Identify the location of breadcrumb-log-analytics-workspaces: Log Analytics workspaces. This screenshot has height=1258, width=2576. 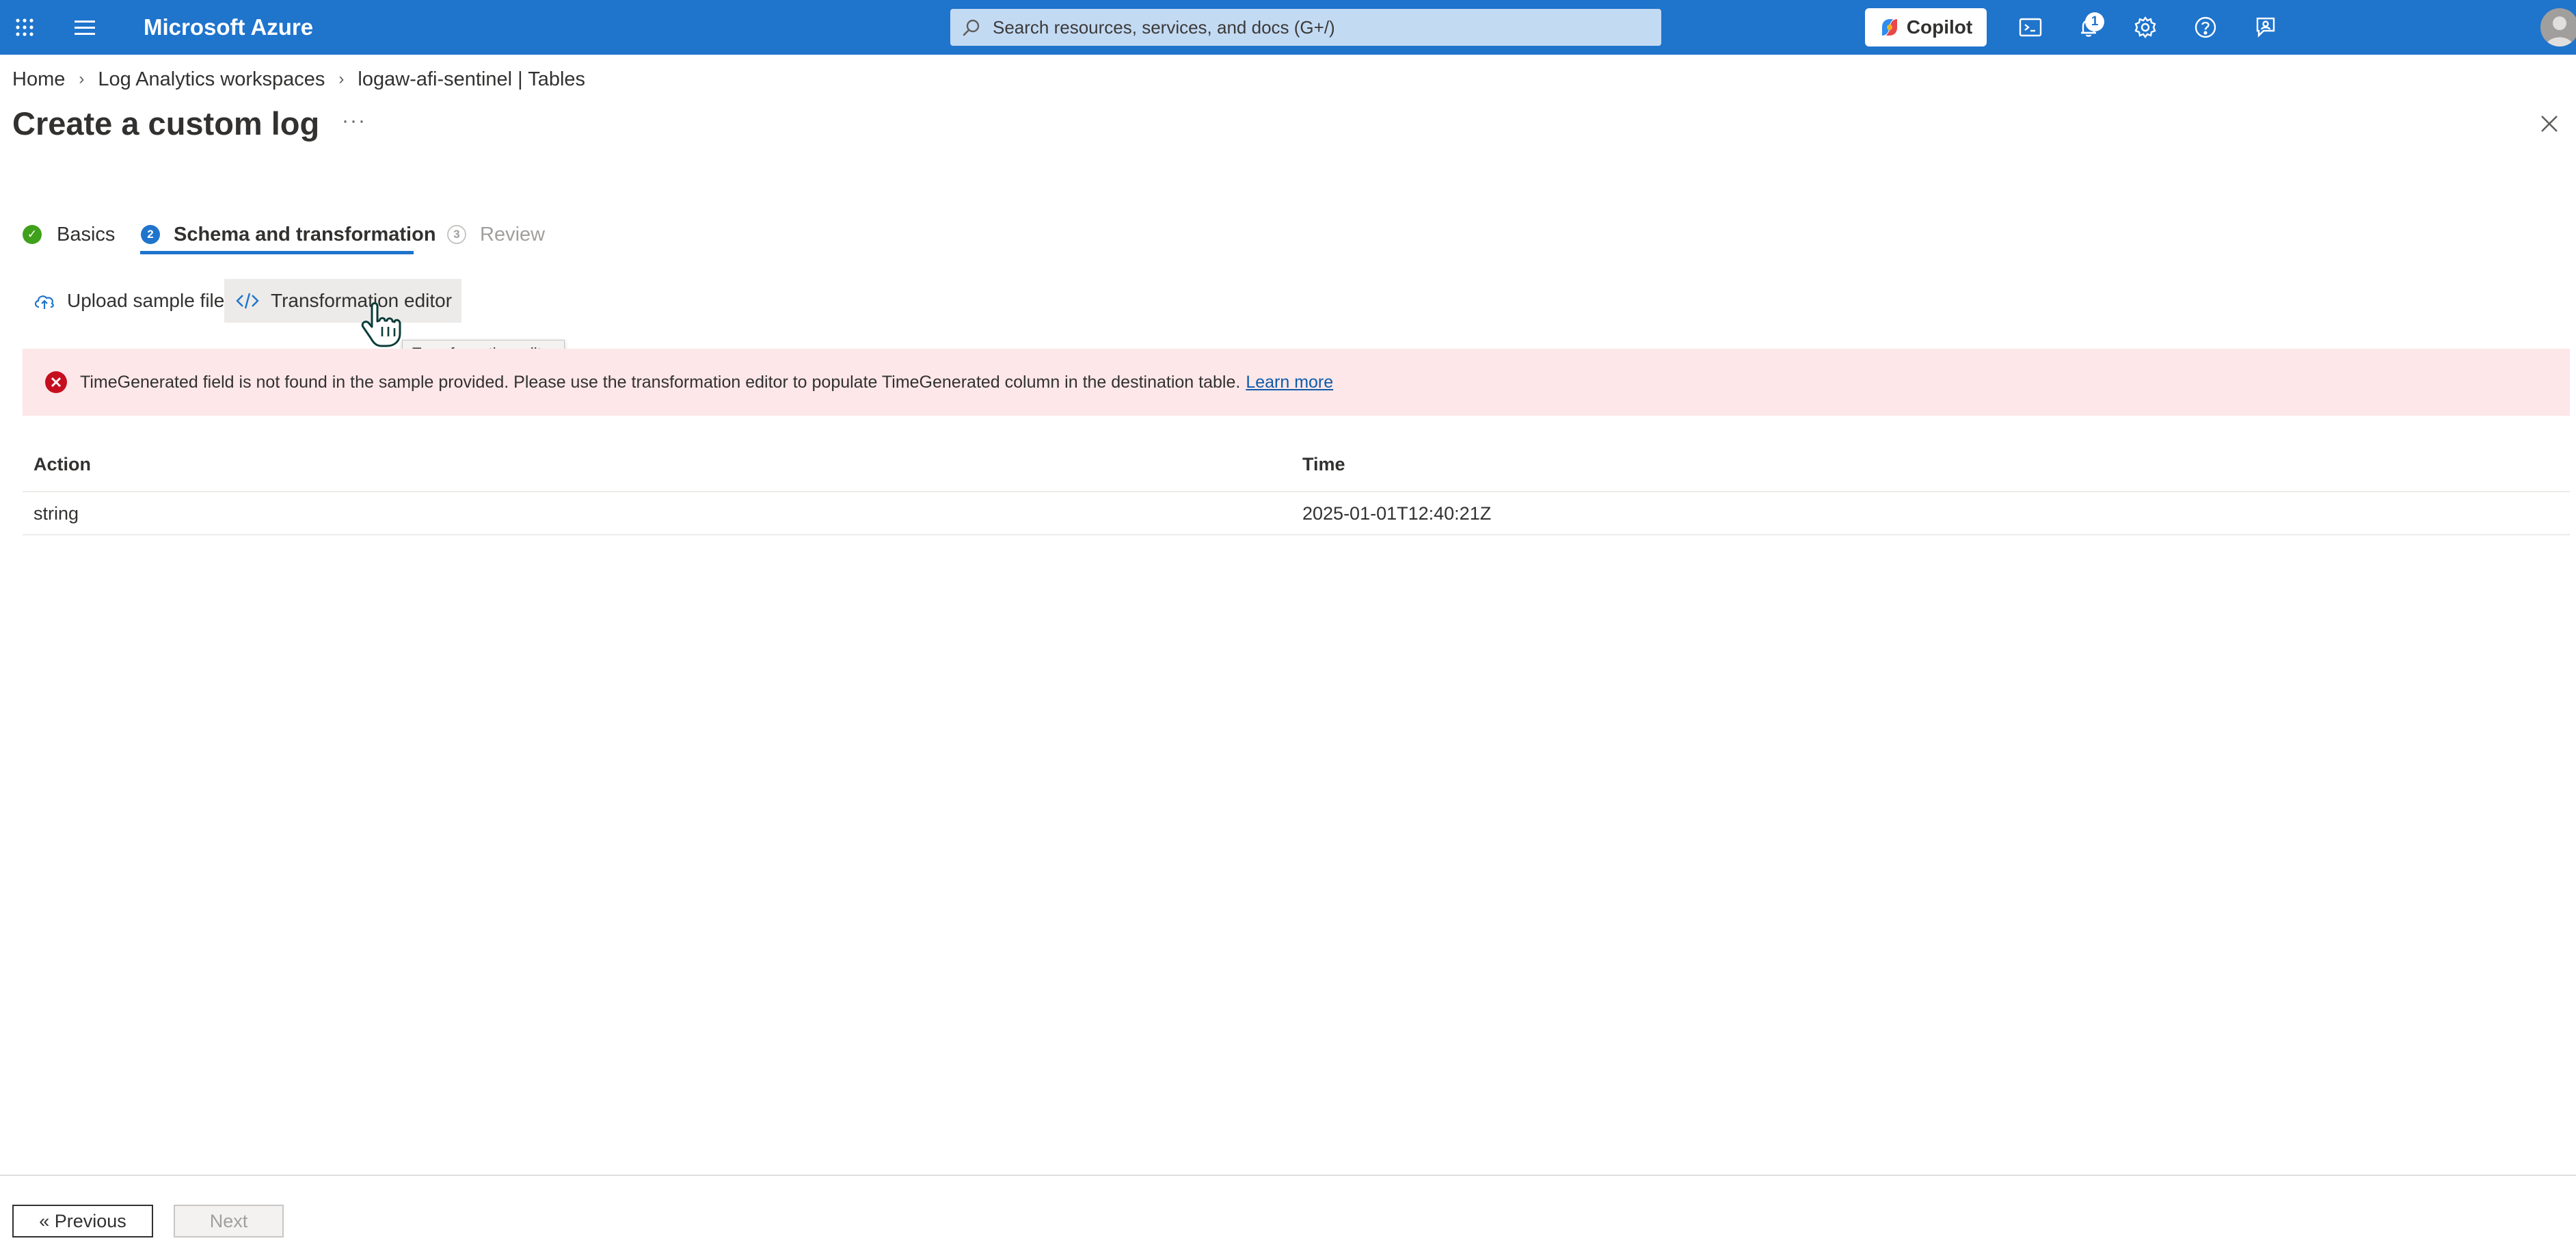
(211, 79).